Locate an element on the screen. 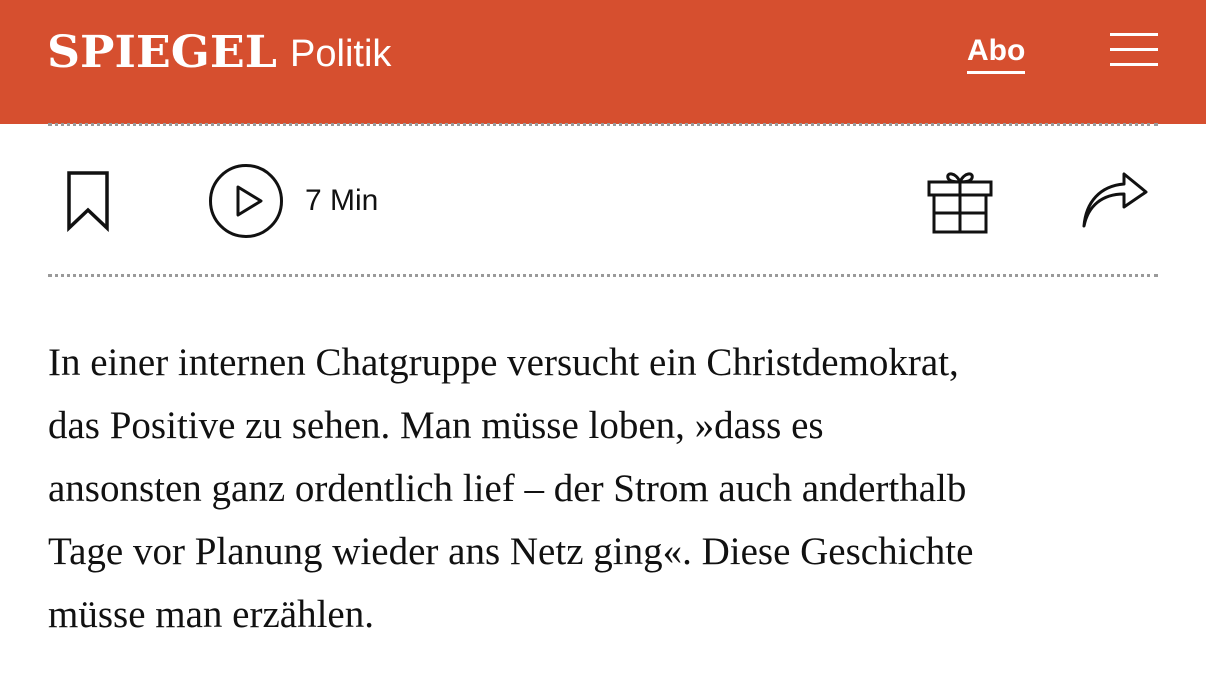 The image size is (1206, 674). play-circle-icon is located at coordinates (246, 201).